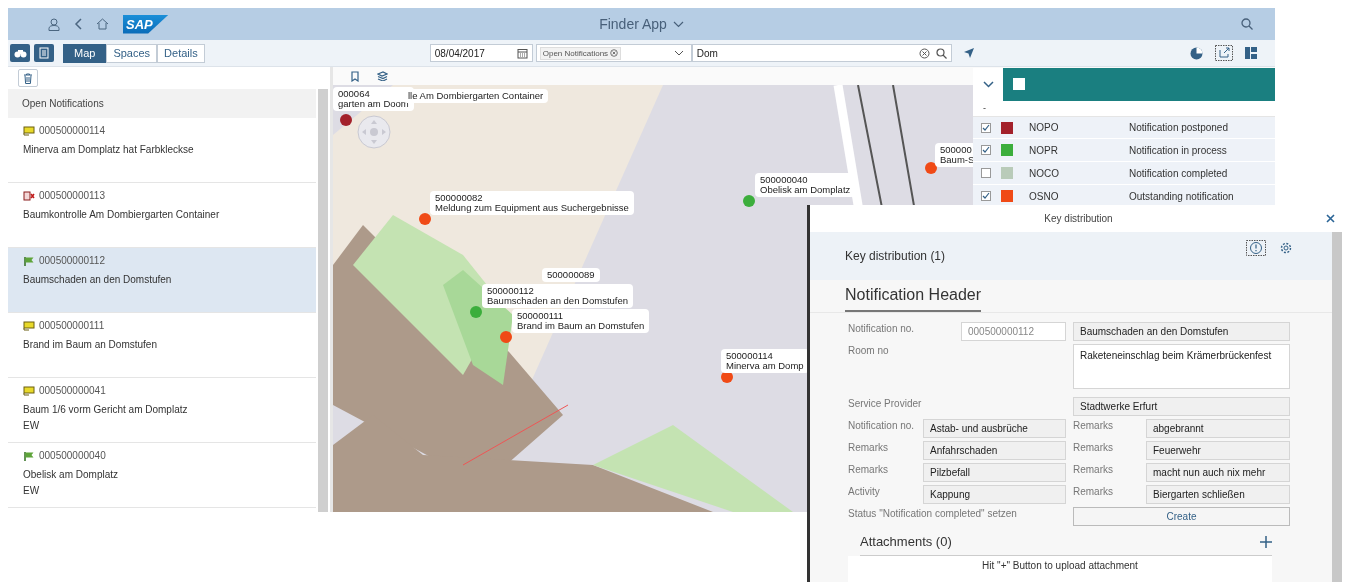  I want to click on object-title: Key distribution (1), so click(895, 256).